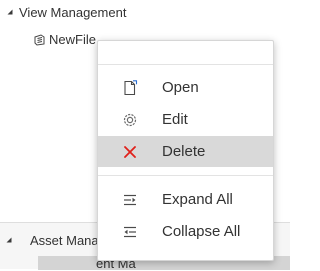 Image resolution: width=320 pixels, height=271 pixels. I want to click on tree-item-label: View Management, so click(73, 12).